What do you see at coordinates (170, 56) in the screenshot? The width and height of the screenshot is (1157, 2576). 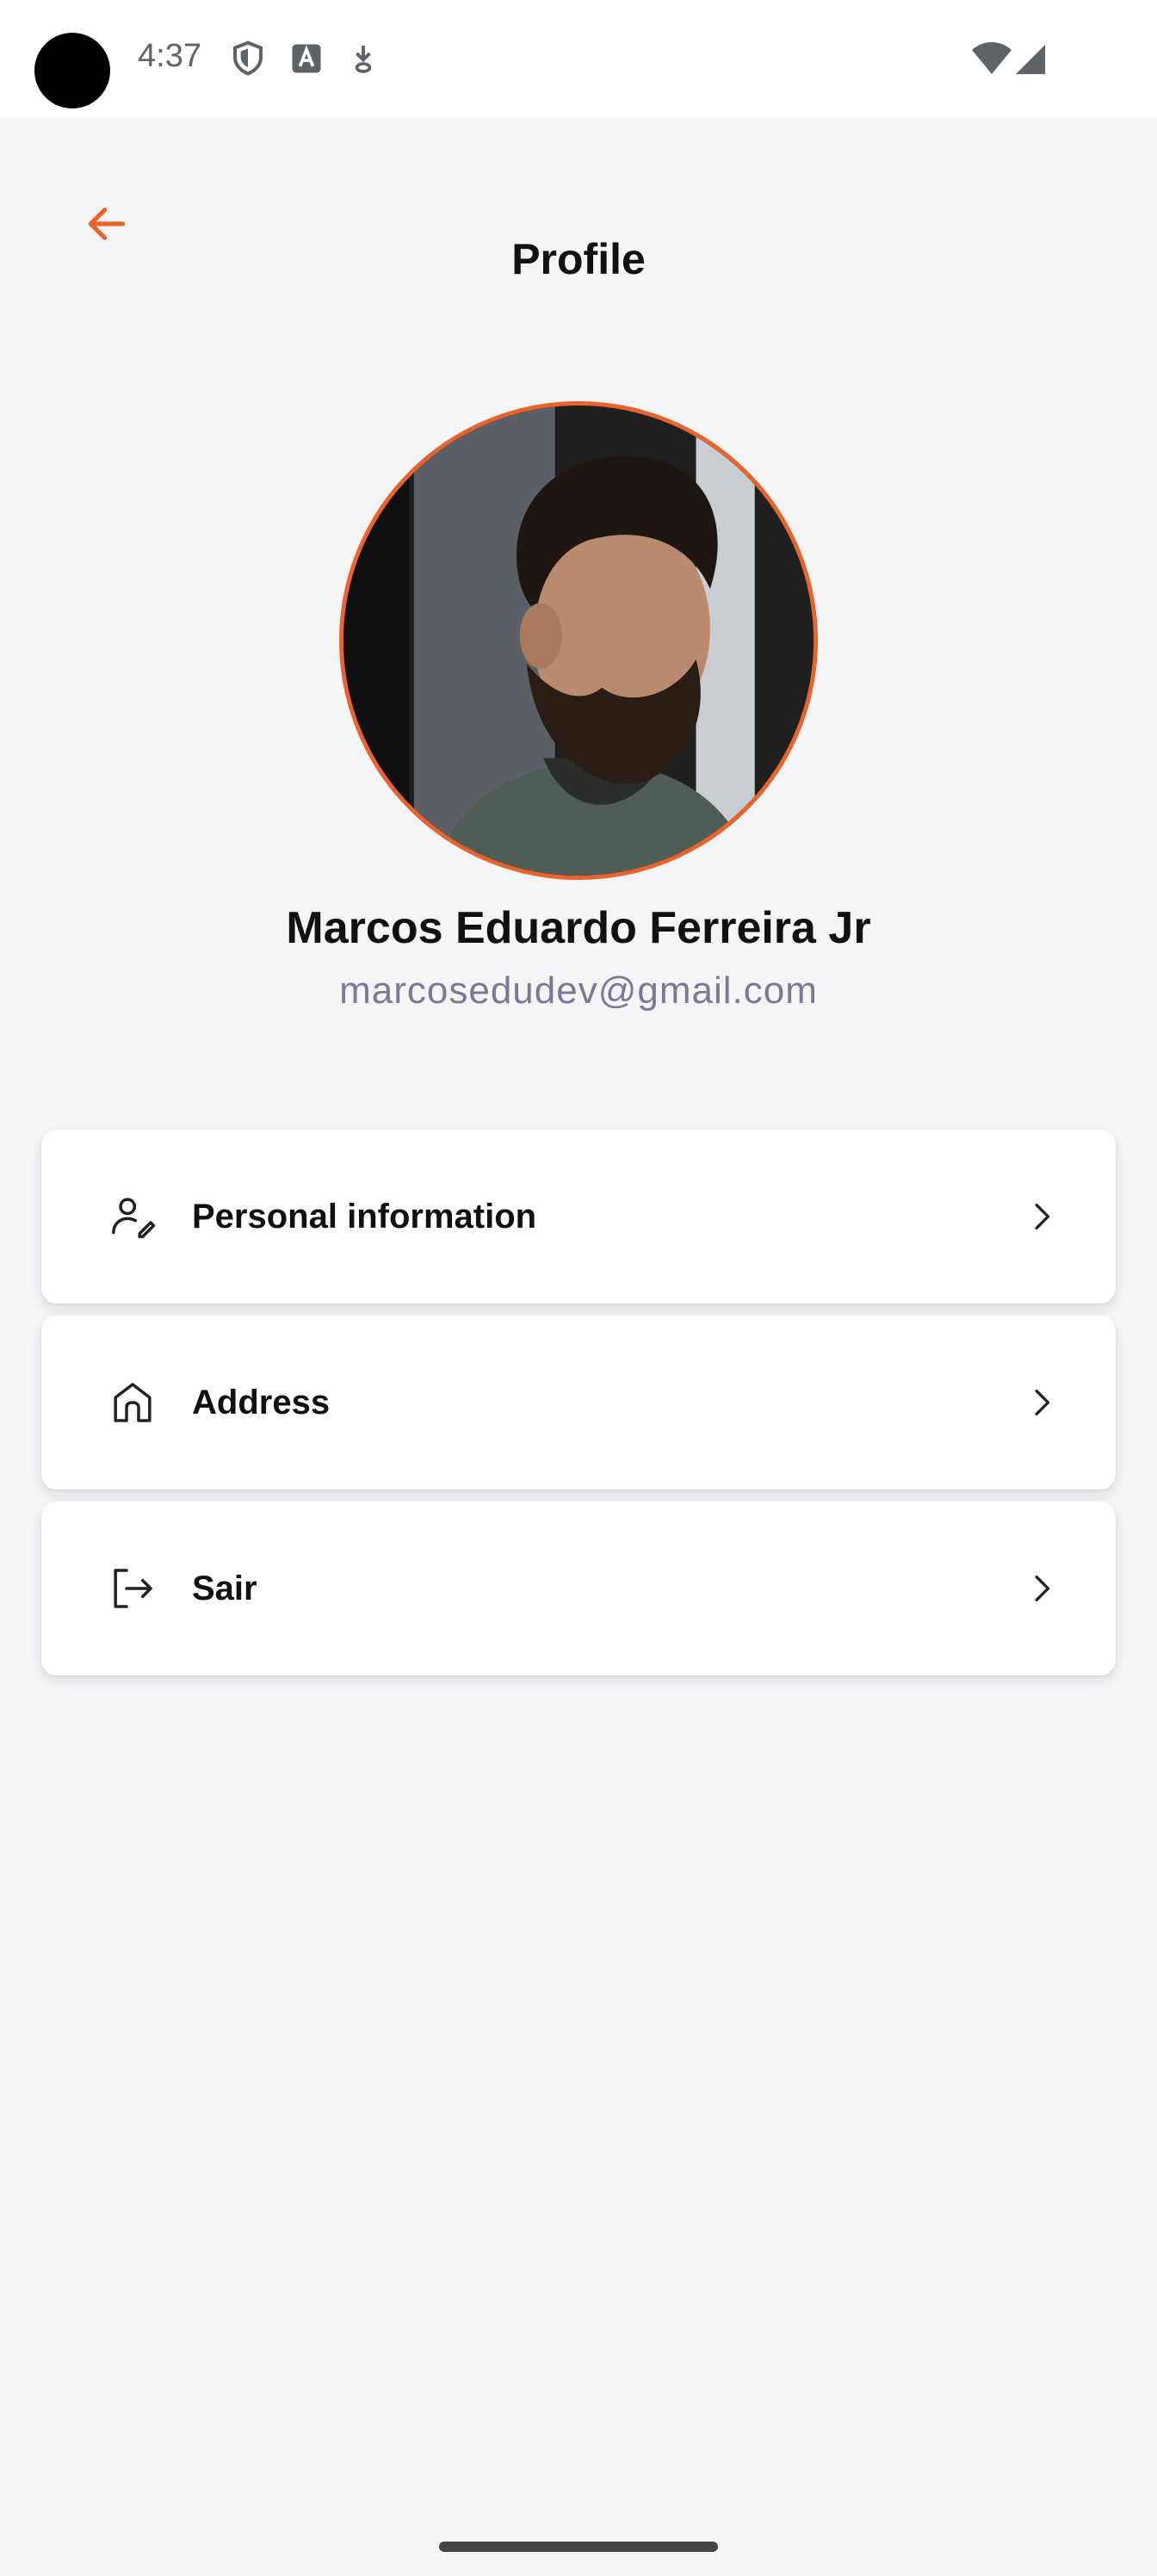 I see `status-time: 4:37` at bounding box center [170, 56].